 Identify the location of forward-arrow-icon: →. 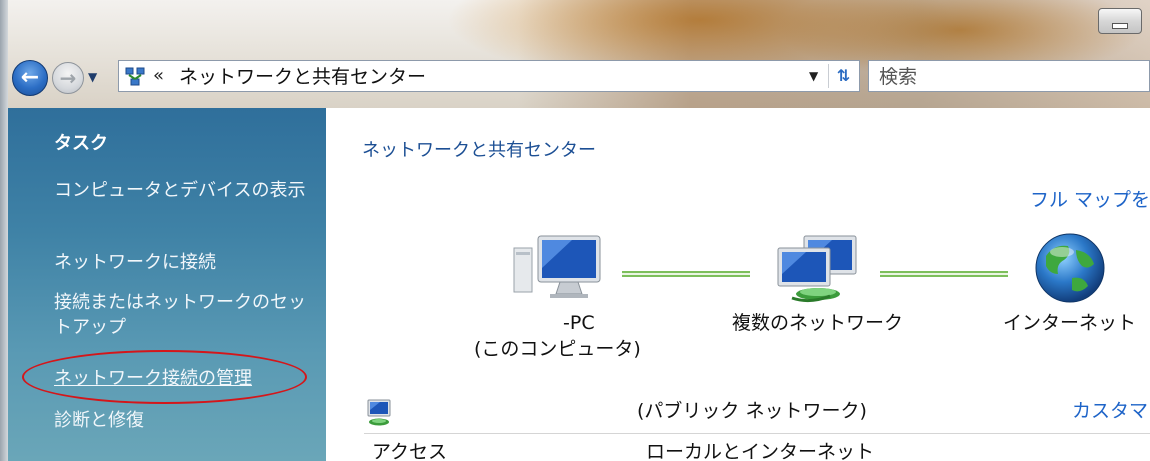
(68, 78).